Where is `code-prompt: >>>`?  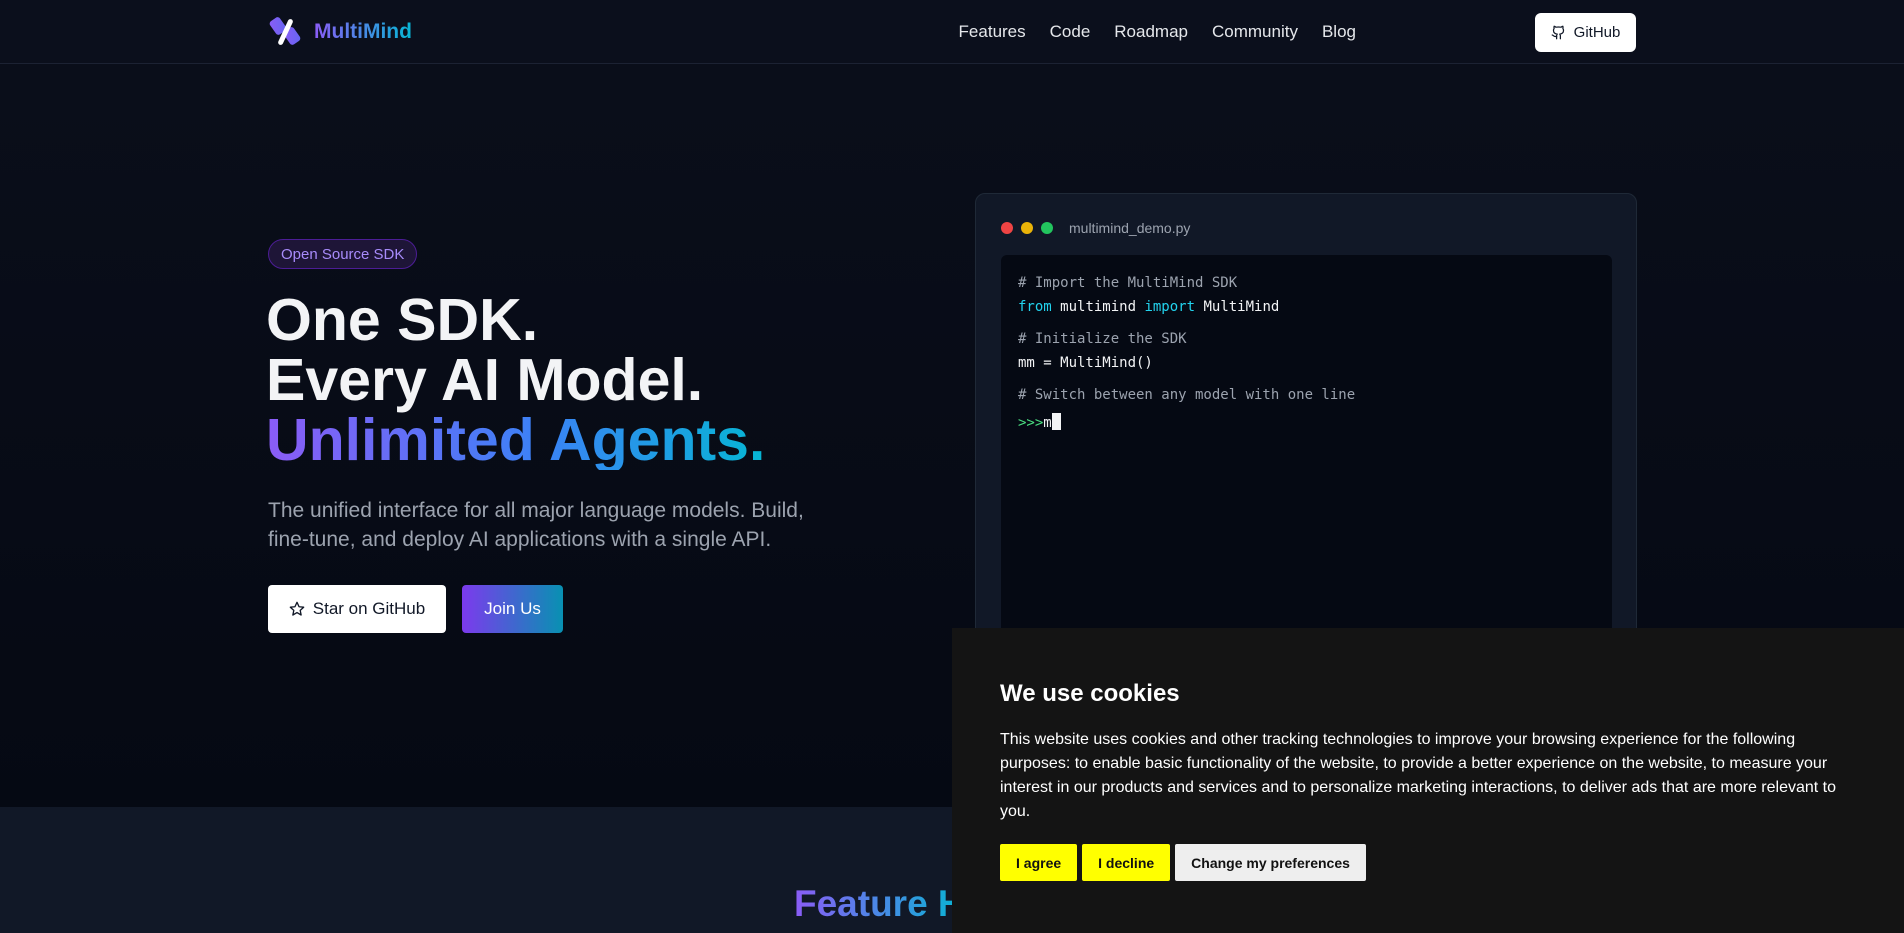
code-prompt: >>> is located at coordinates (1031, 423).